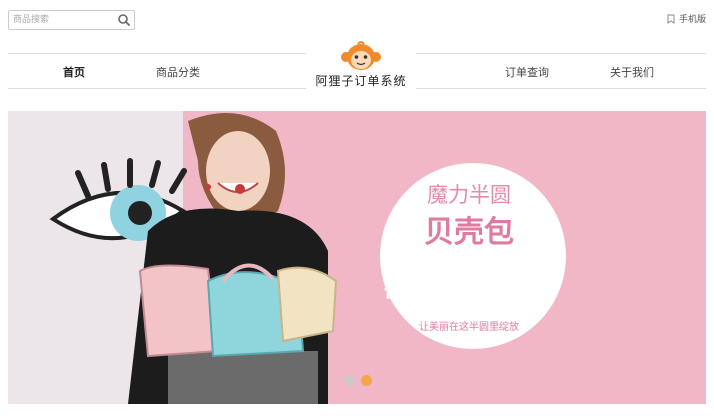 Image resolution: width=714 pixels, height=420 pixels. What do you see at coordinates (361, 55) in the screenshot?
I see `monkey-logo-icon` at bounding box center [361, 55].